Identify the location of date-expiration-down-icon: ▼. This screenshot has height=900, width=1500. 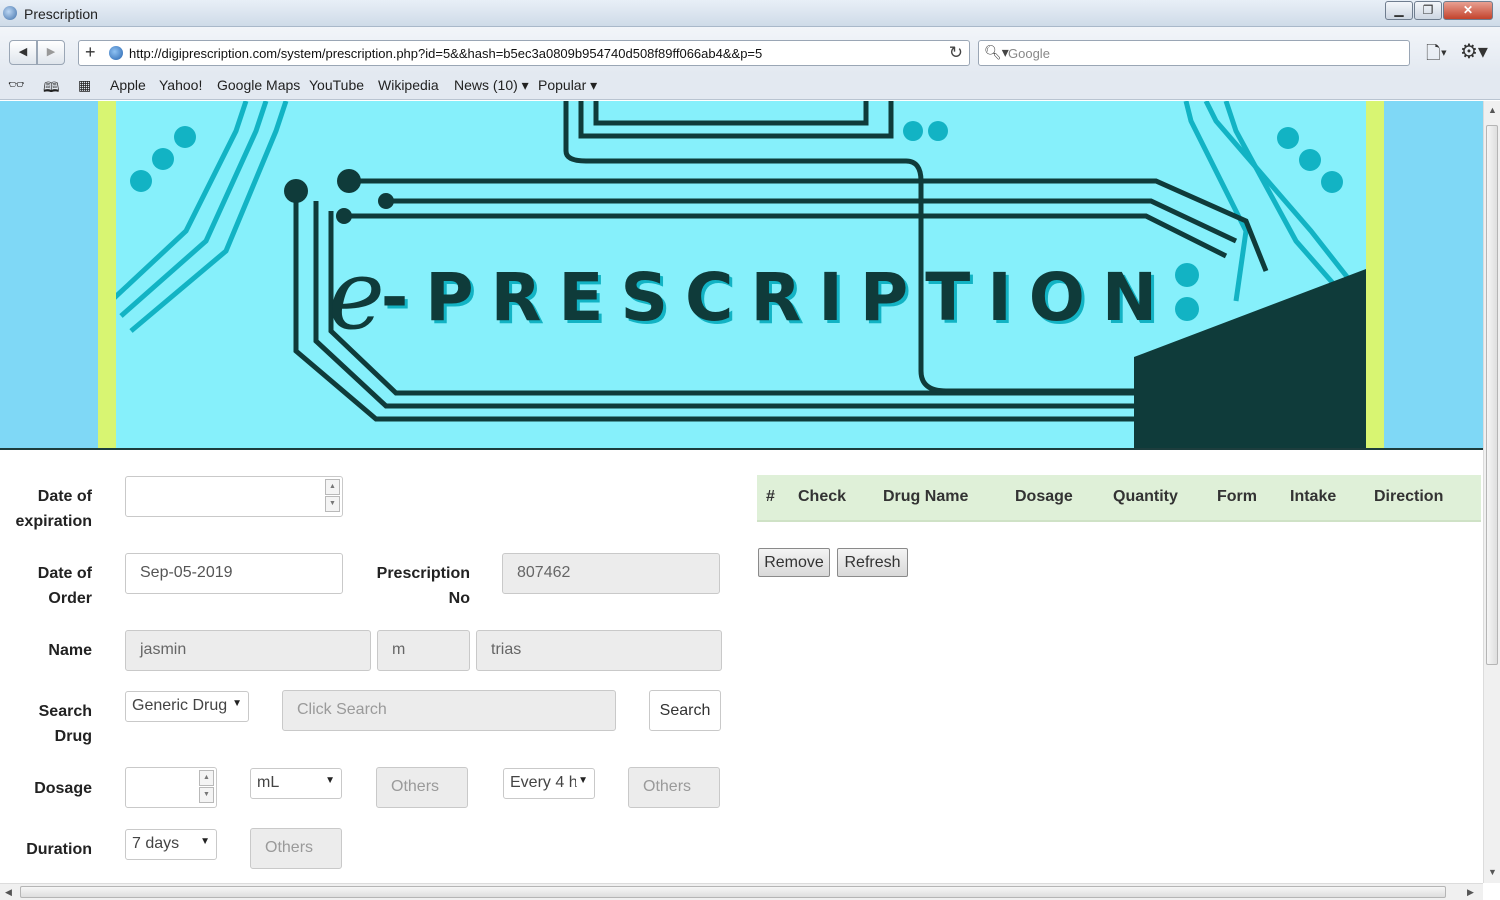
(332, 504).